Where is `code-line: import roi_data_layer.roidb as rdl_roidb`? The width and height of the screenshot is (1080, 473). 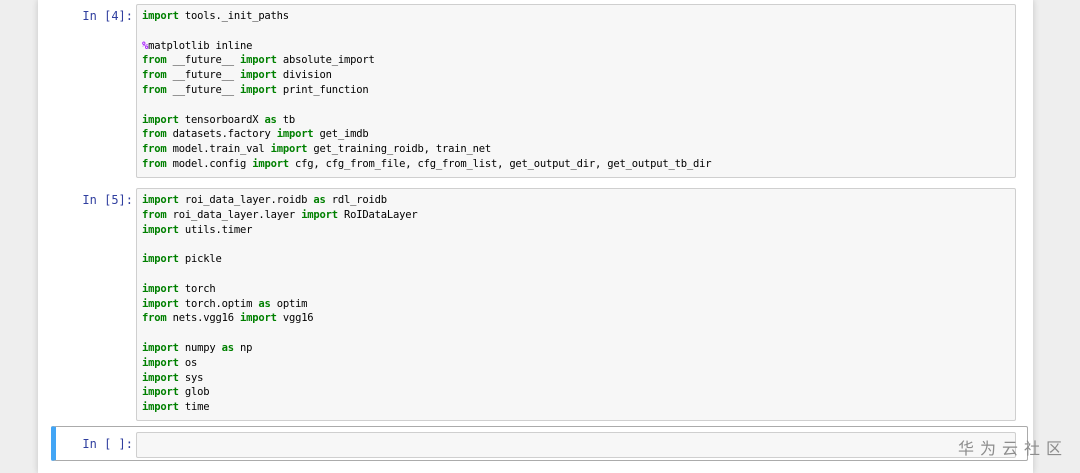 code-line: import roi_data_layer.roidb as rdl_roidb is located at coordinates (264, 200).